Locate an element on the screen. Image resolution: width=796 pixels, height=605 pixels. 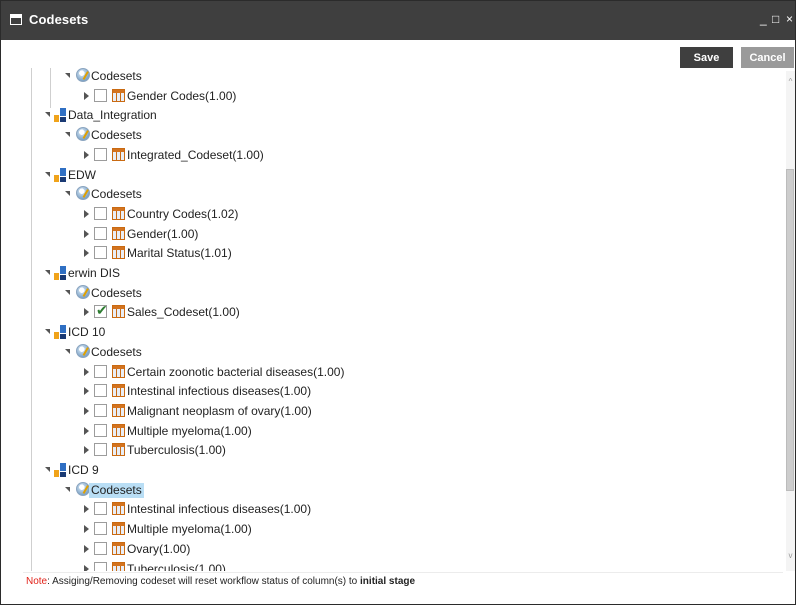
tree-node-label: erwin DIS is located at coordinates (94, 273).